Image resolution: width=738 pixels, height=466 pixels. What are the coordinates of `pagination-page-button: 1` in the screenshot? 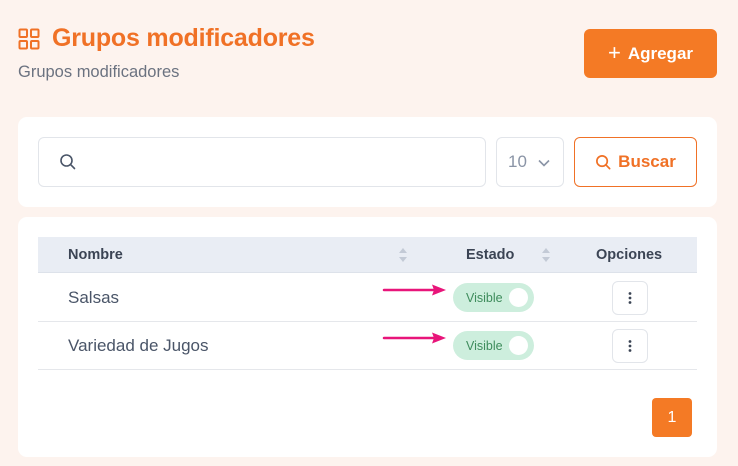 It's located at (672, 417).